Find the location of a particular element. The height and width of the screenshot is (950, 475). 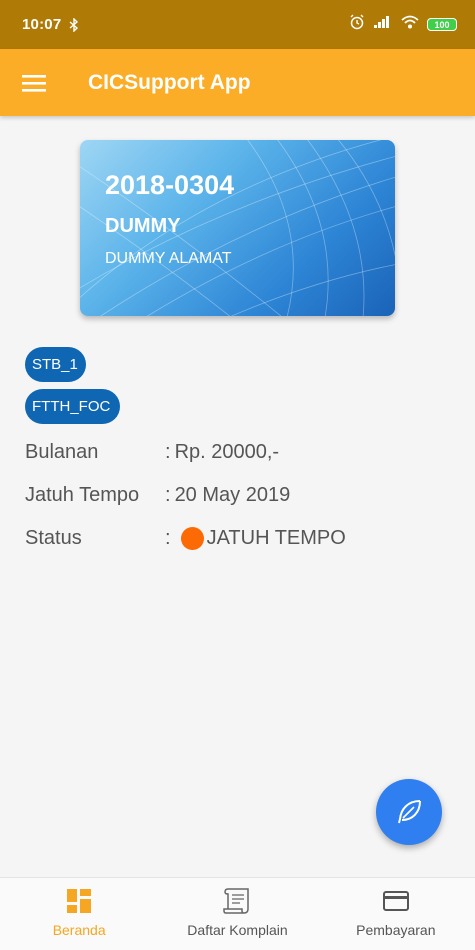

hamburger-icon is located at coordinates (34, 83).